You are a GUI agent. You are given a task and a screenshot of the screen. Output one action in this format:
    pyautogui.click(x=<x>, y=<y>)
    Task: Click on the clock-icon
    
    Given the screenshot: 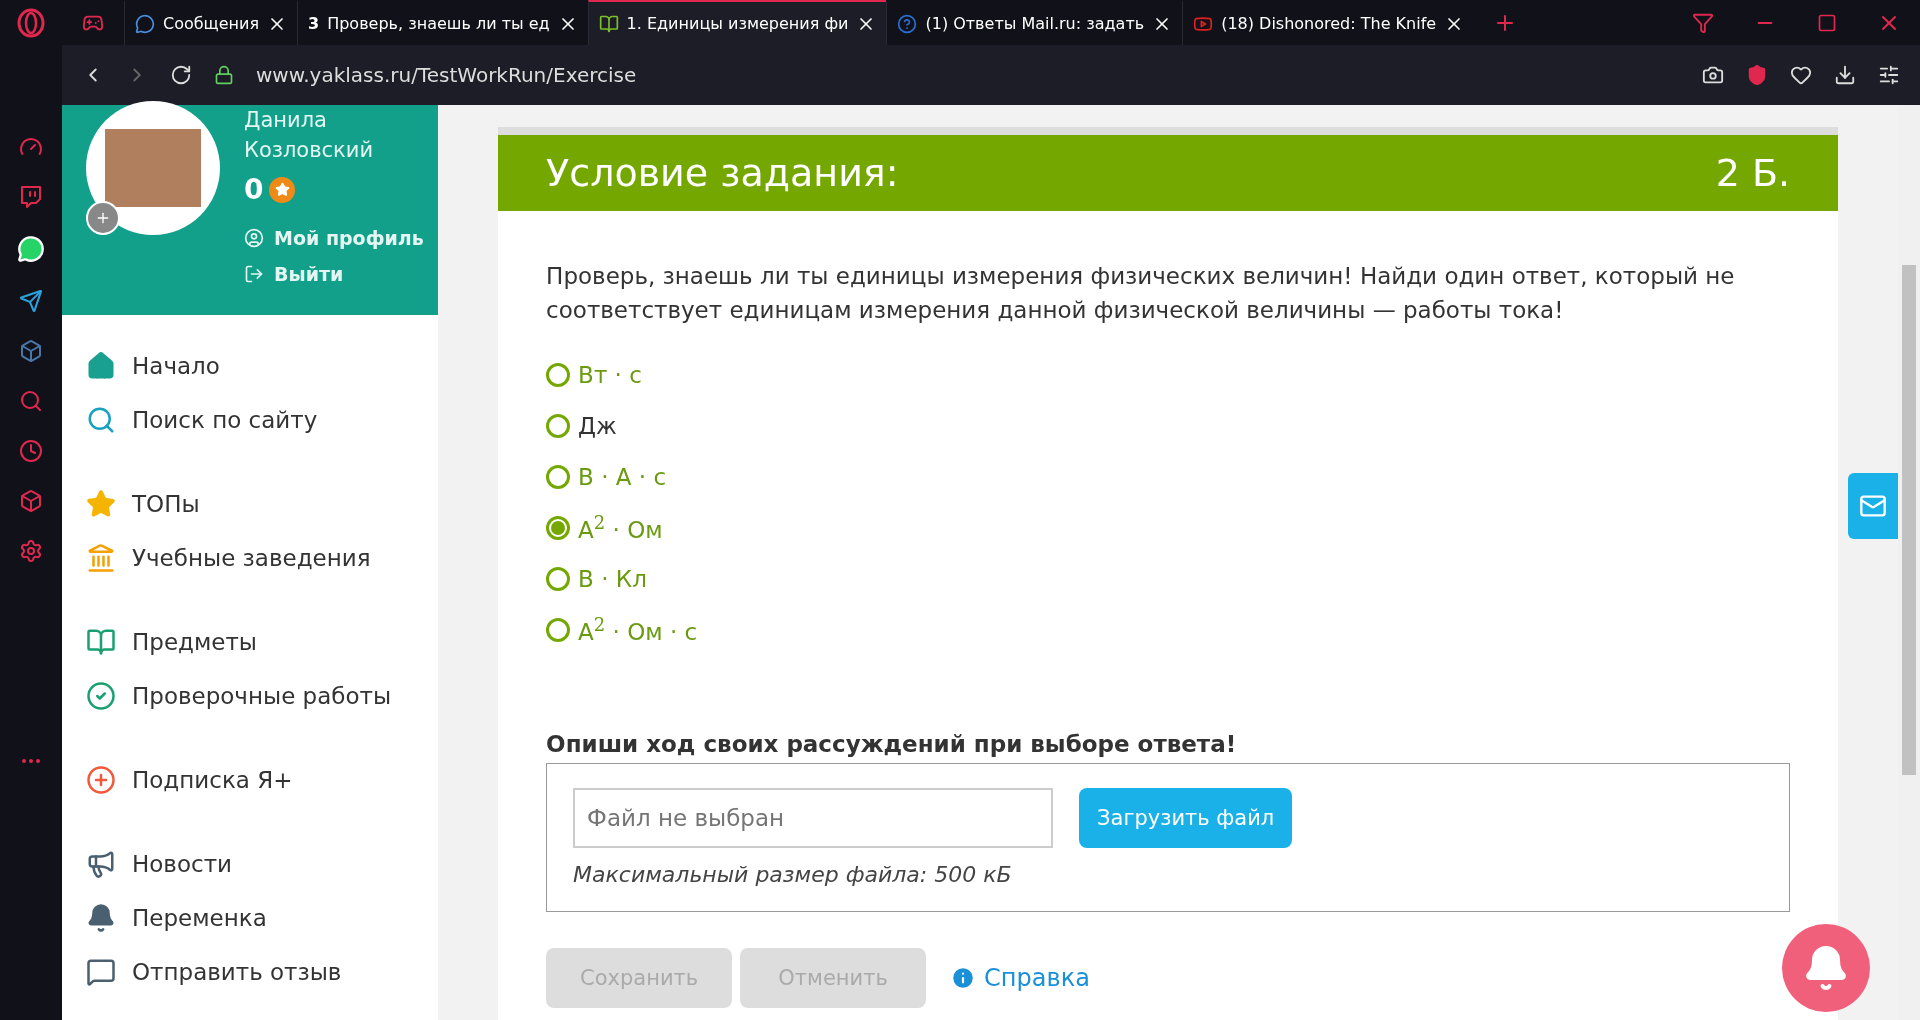 What is the action you would take?
    pyautogui.click(x=31, y=451)
    